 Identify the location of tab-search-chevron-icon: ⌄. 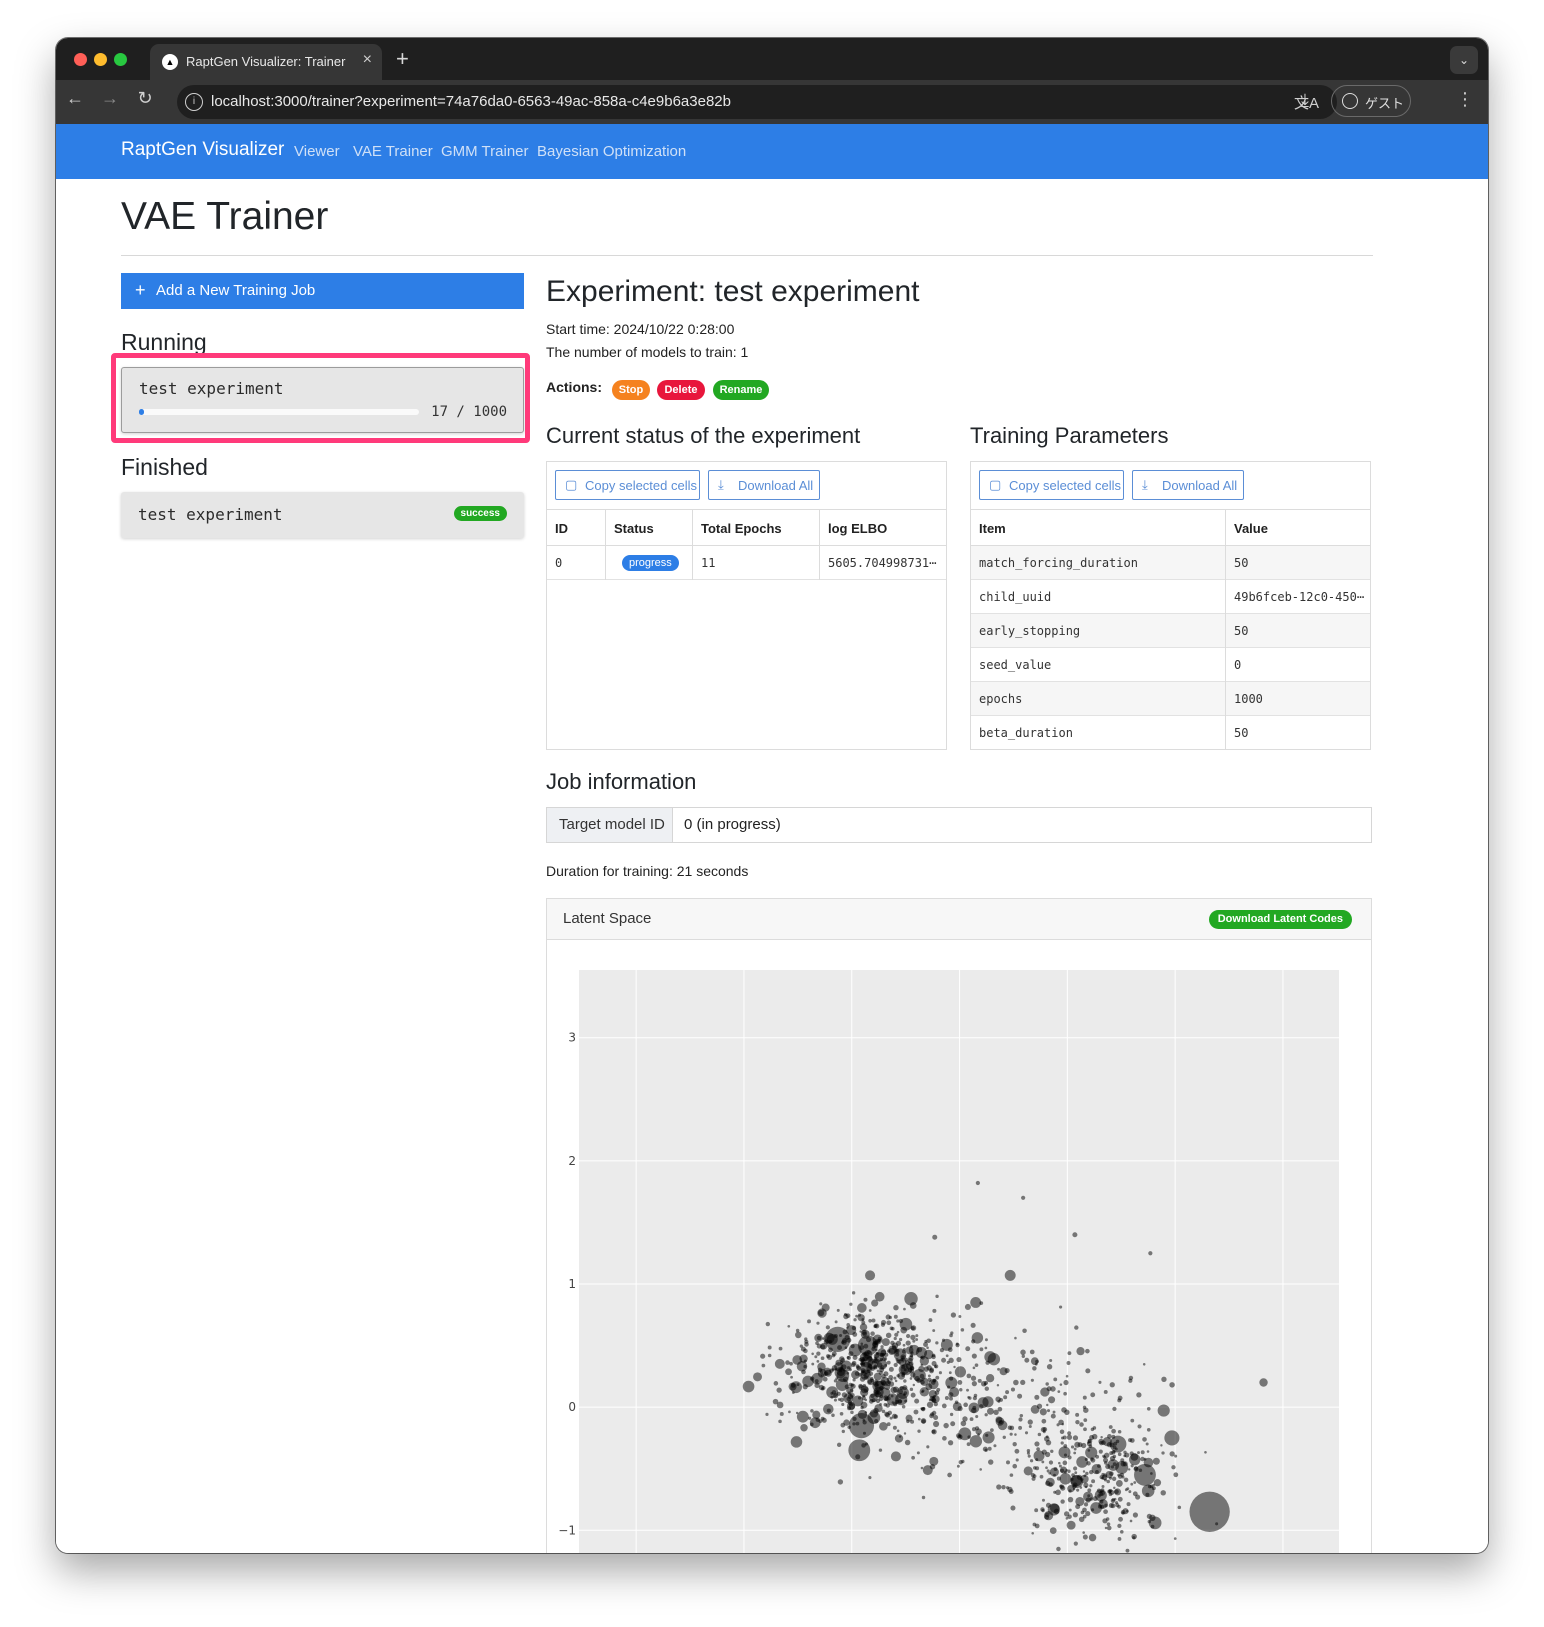
(1464, 60).